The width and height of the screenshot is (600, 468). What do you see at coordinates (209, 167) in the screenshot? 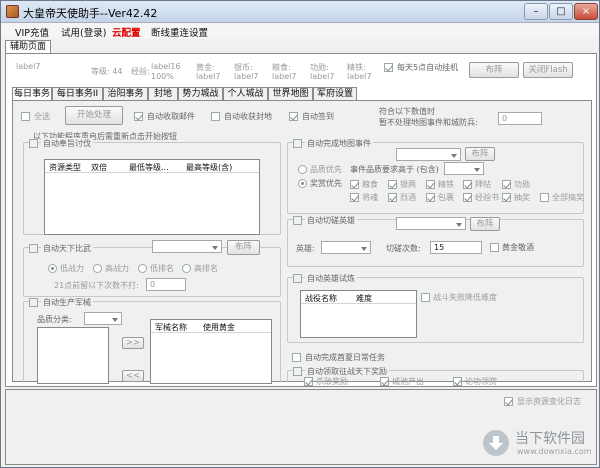
I see `col-max-level: 最高等级(含)` at bounding box center [209, 167].